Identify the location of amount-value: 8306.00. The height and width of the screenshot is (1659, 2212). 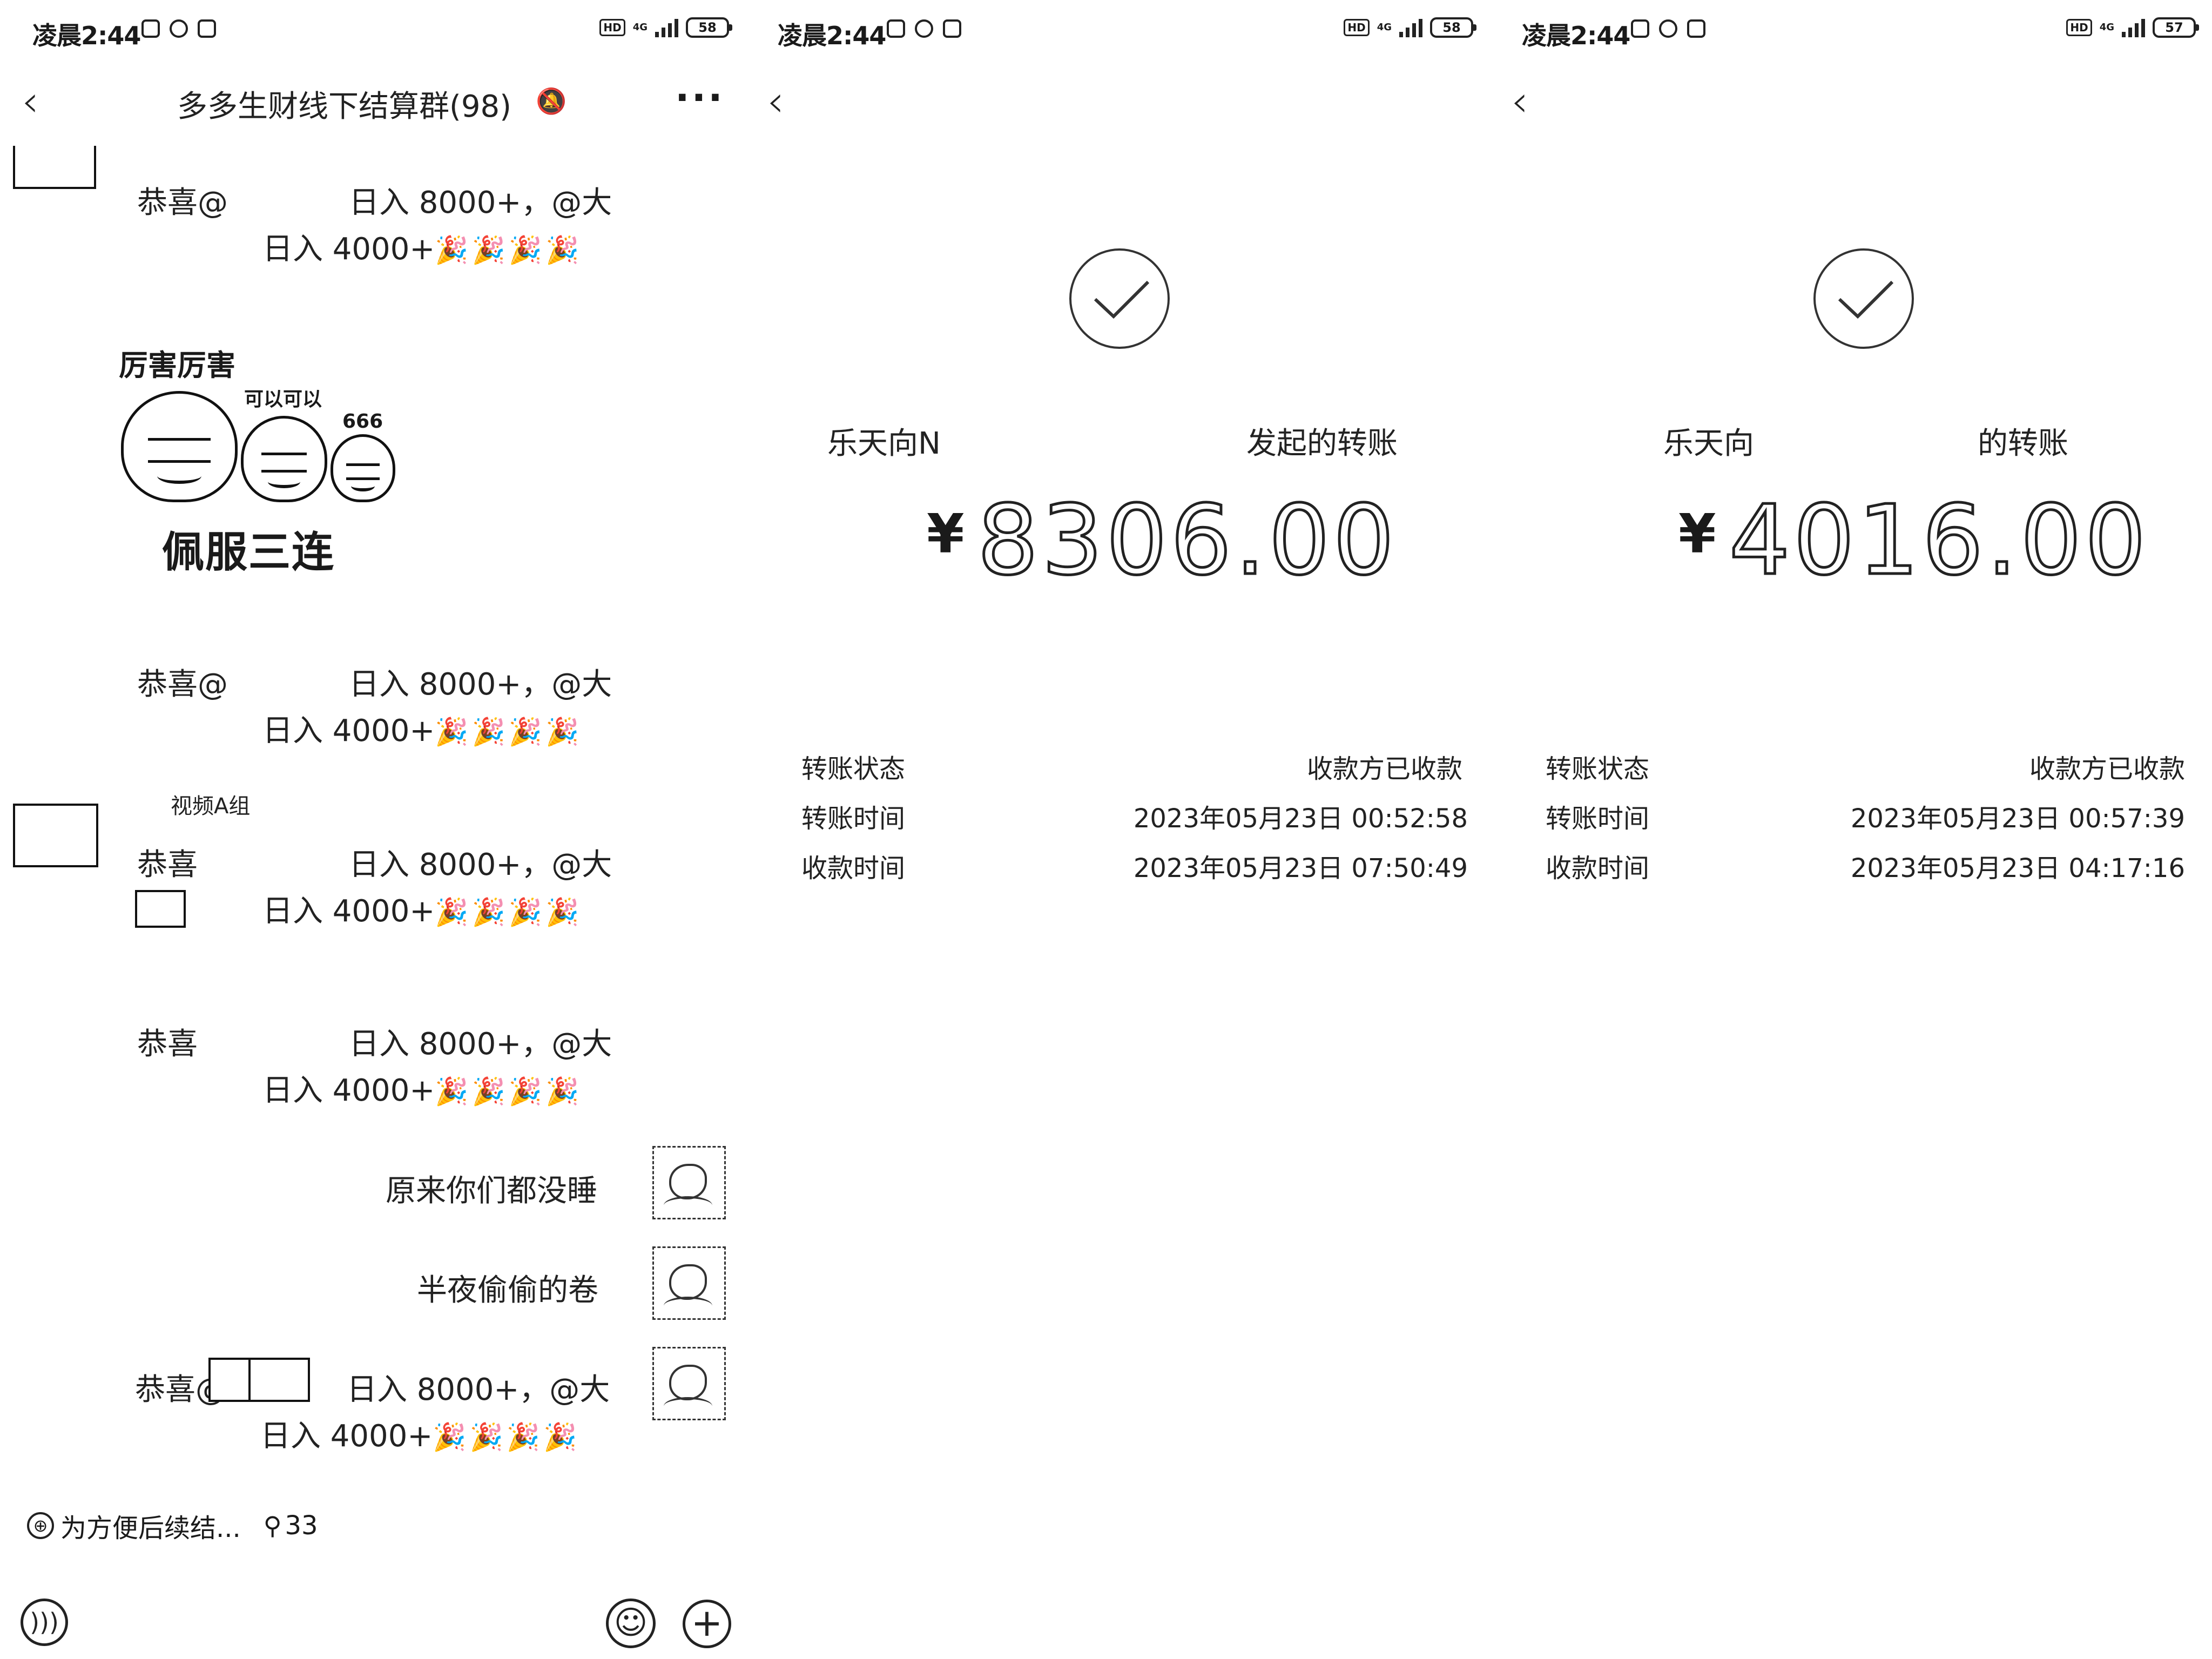
(1187, 540).